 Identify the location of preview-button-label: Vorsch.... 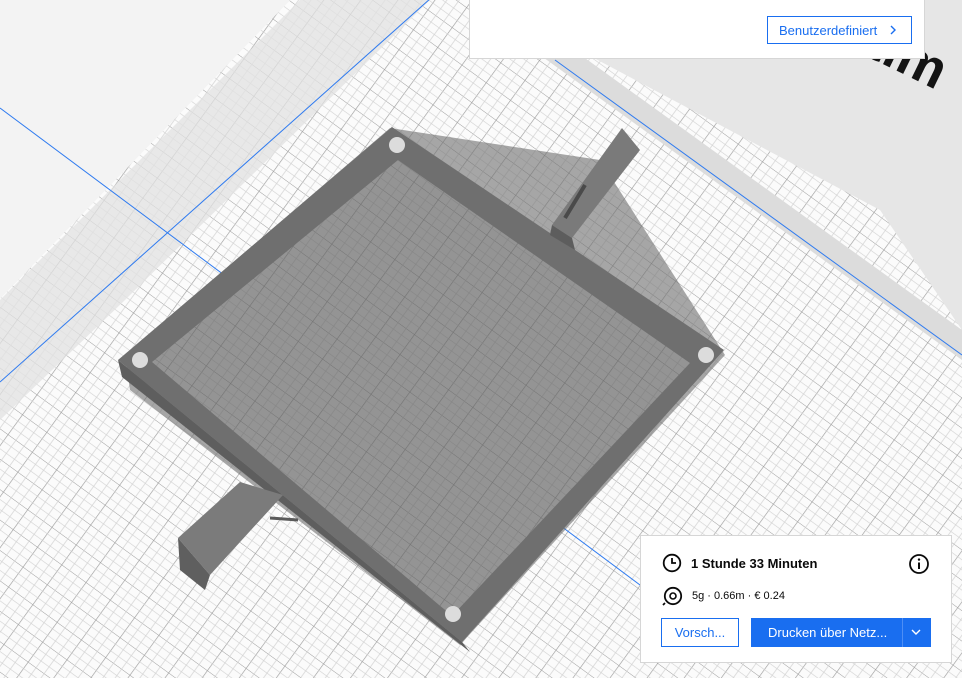
(700, 632).